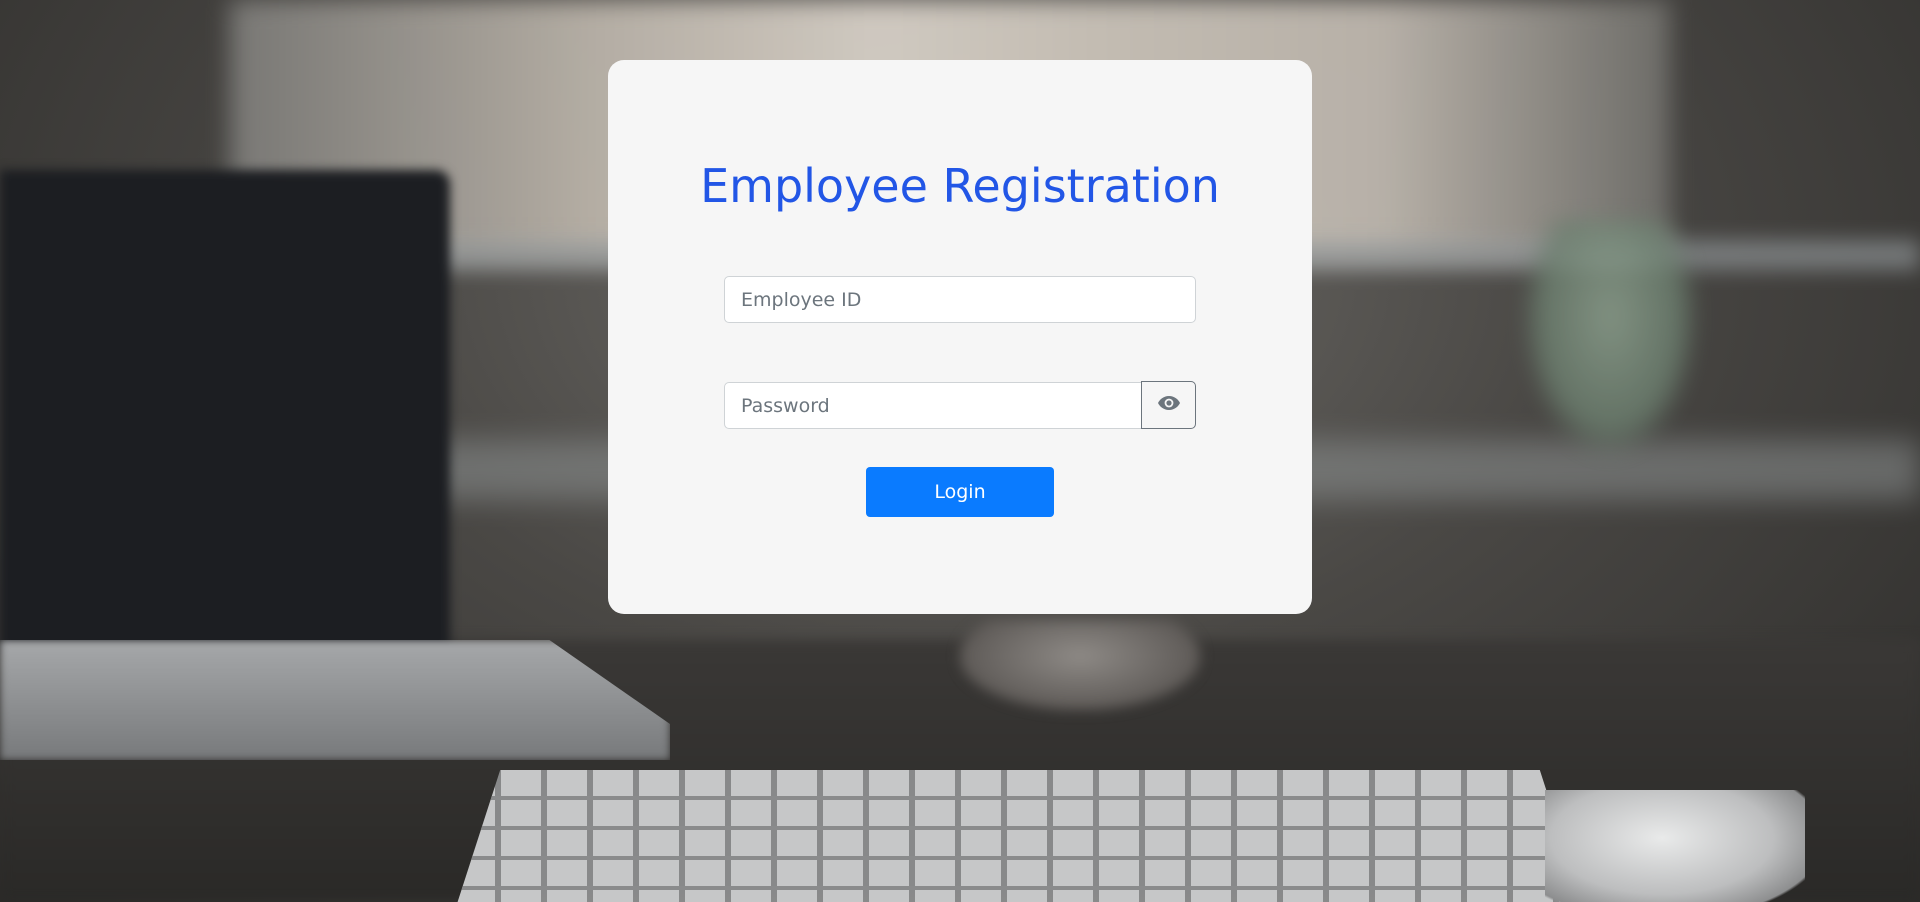 This screenshot has height=902, width=1920. Describe the element at coordinates (335, 700) in the screenshot. I see `background-laptop-base` at that location.